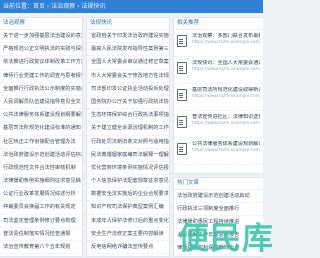  What do you see at coordinates (41, 182) in the screenshot?
I see `left-article-link: 法律援助条例实施细则征求意见稿` at bounding box center [41, 182].